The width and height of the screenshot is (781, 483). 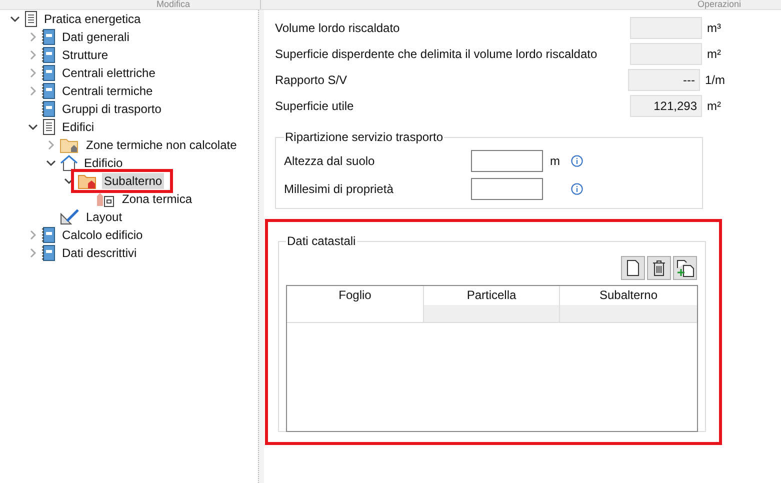 I want to click on tree-item: Centrali elettriche, so click(x=109, y=73).